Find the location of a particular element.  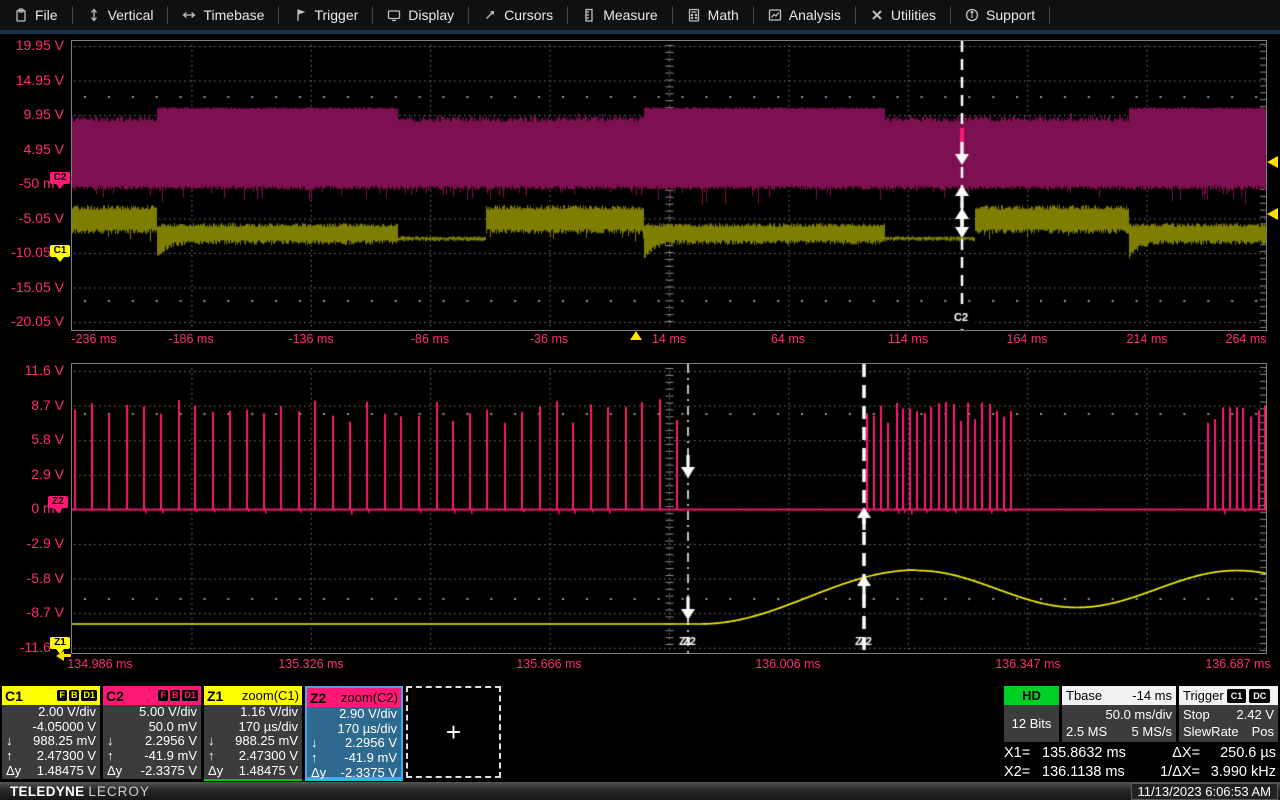

trigger-position-icon is located at coordinates (636, 335).